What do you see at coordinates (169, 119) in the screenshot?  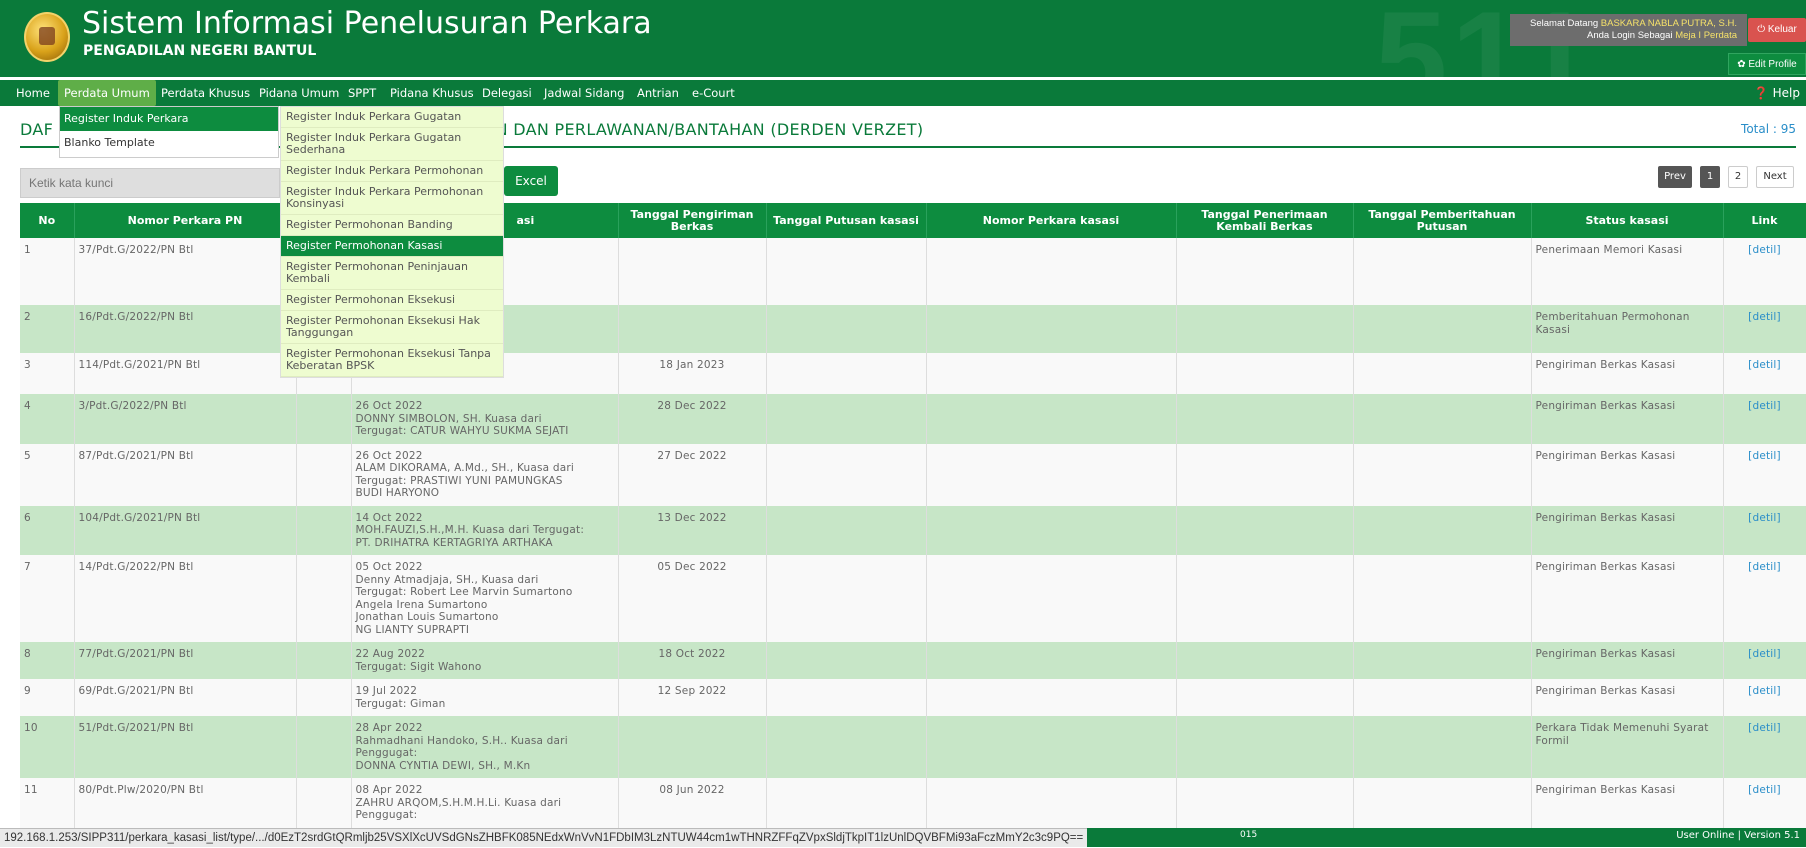 I see `menu-register-induk-perkara: Register Induk Perkara` at bounding box center [169, 119].